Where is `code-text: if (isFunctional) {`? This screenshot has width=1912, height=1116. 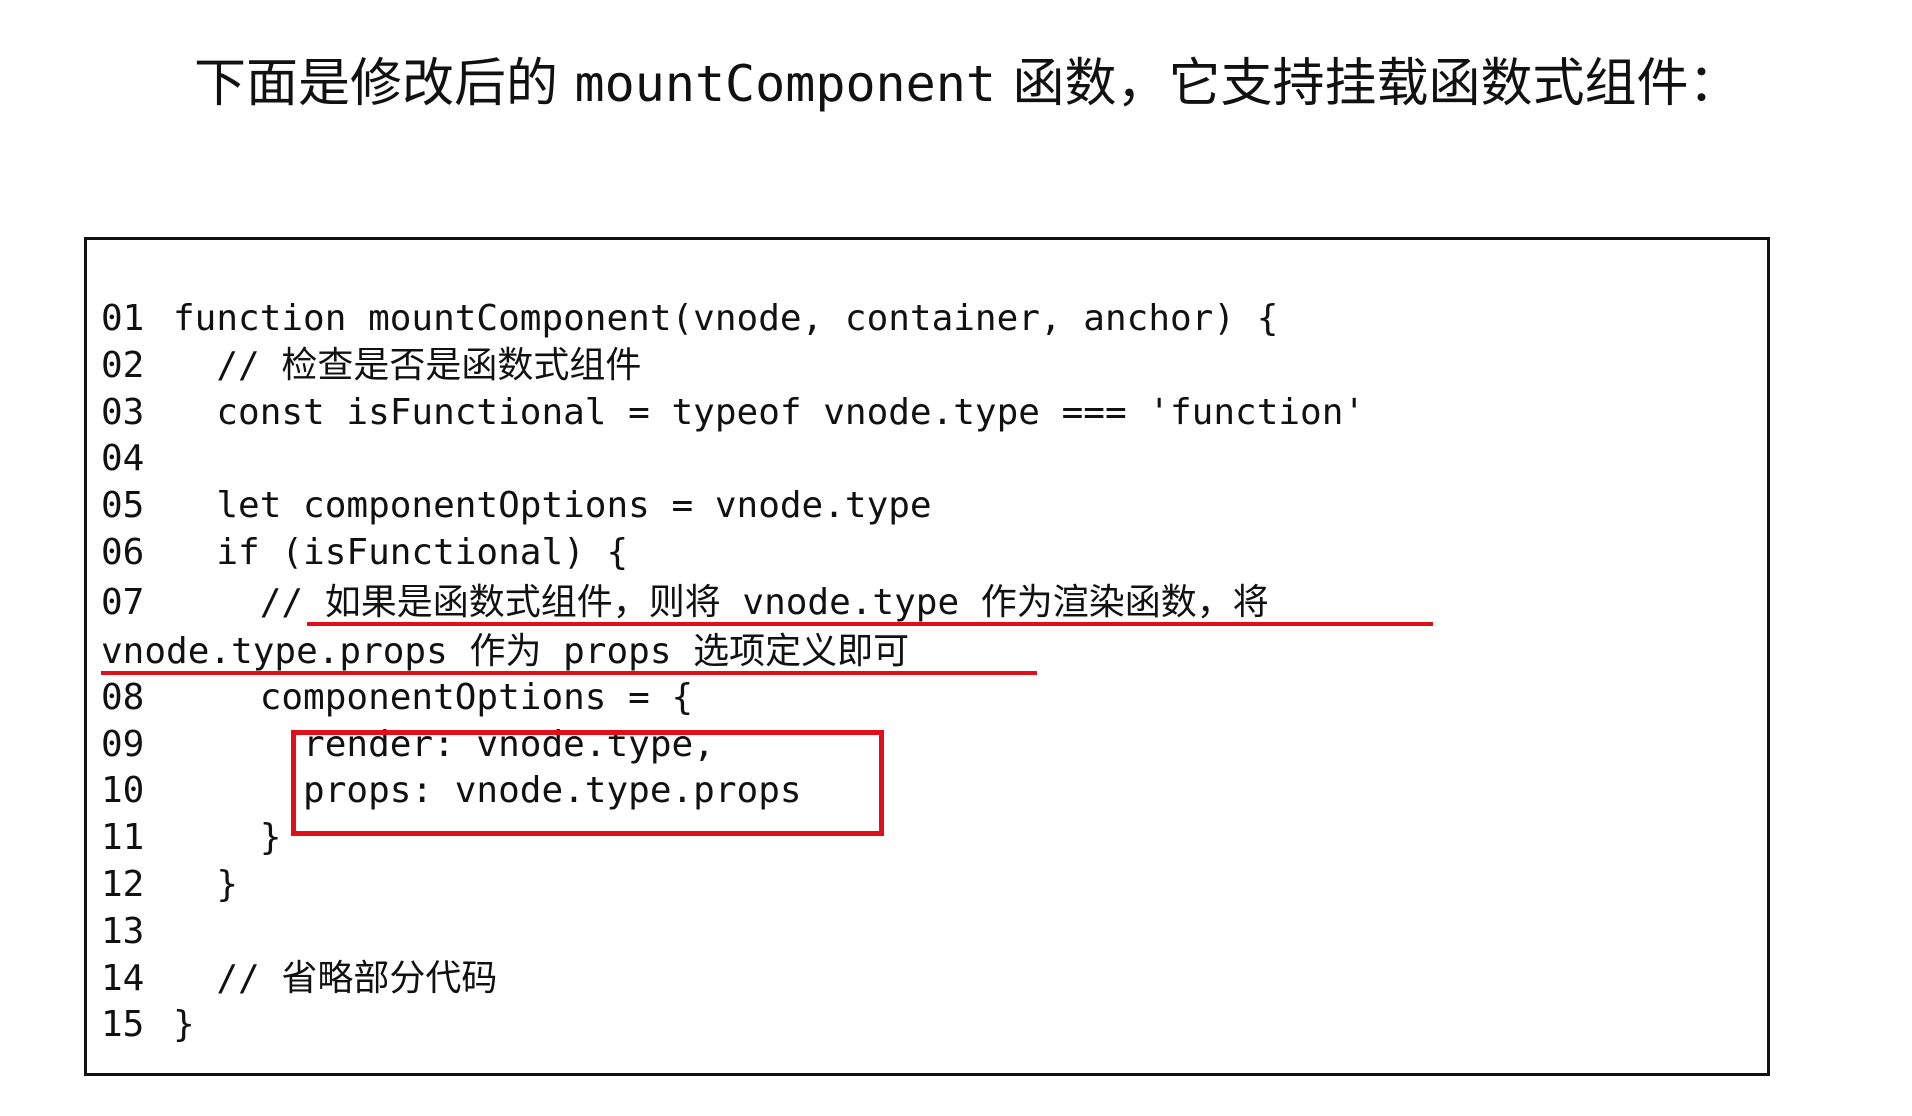
code-text: if (isFunctional) { is located at coordinates (401, 552).